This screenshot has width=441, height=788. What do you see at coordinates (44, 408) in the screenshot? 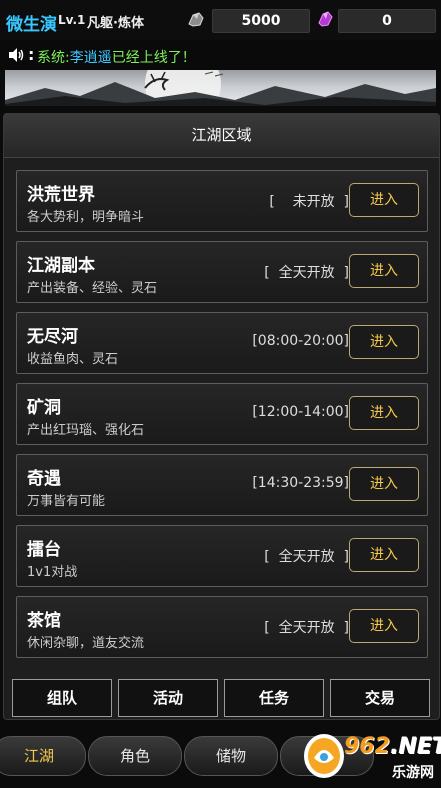
I see `region-name: 矿洞` at bounding box center [44, 408].